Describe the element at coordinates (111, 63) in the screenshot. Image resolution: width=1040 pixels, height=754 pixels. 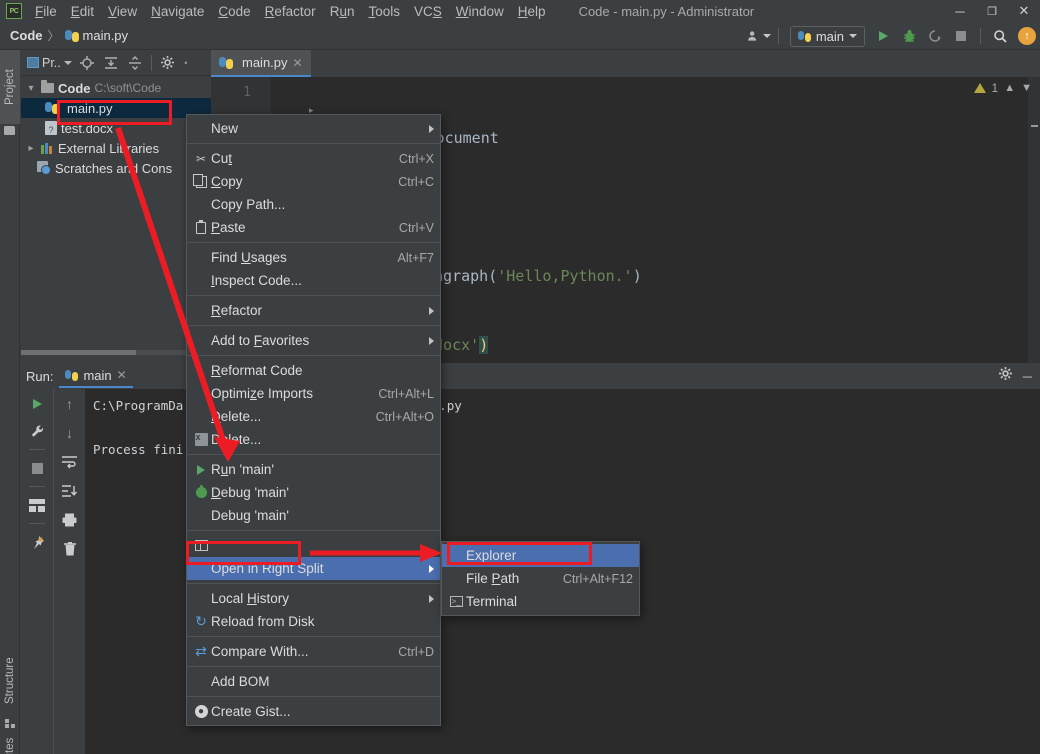
I see `expand-all-icon` at that location.